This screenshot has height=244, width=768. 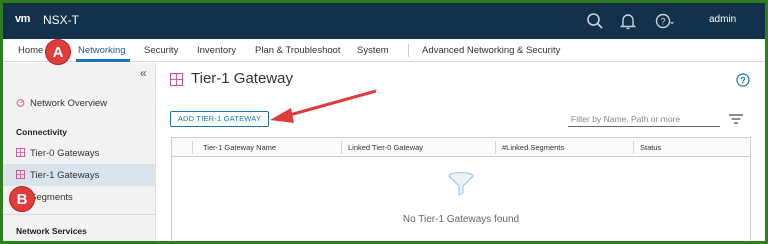 I want to click on sidebar-item-tier1-gateways: Tier-1 Gateways, so click(x=79, y=175).